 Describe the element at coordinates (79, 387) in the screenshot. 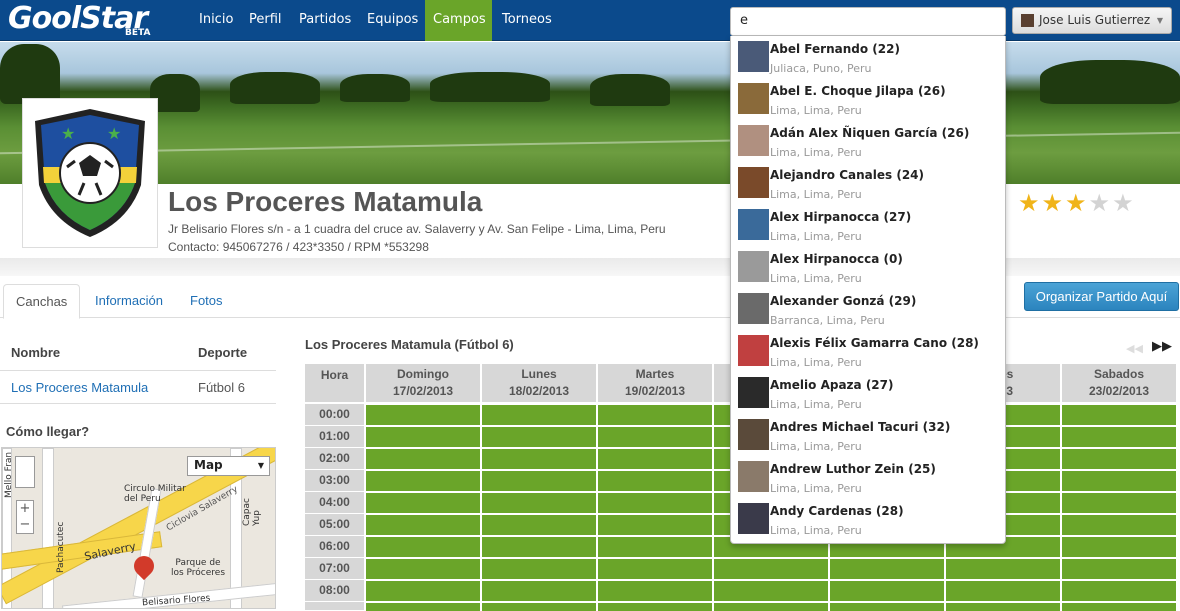

I see `court-link: Los Proceres Matamula` at that location.